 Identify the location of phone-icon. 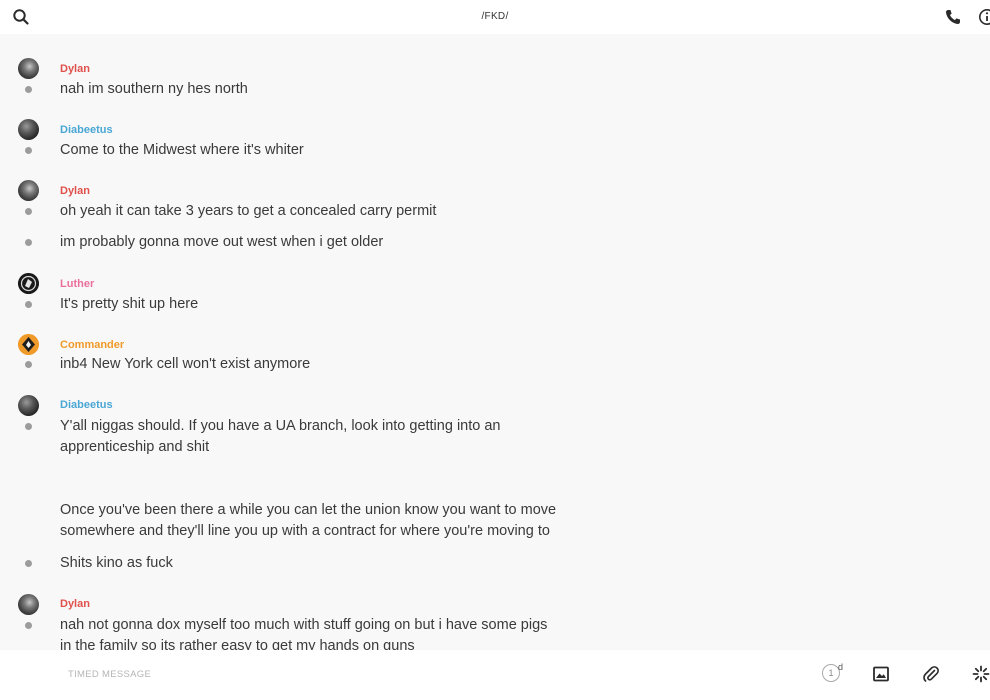
(953, 17).